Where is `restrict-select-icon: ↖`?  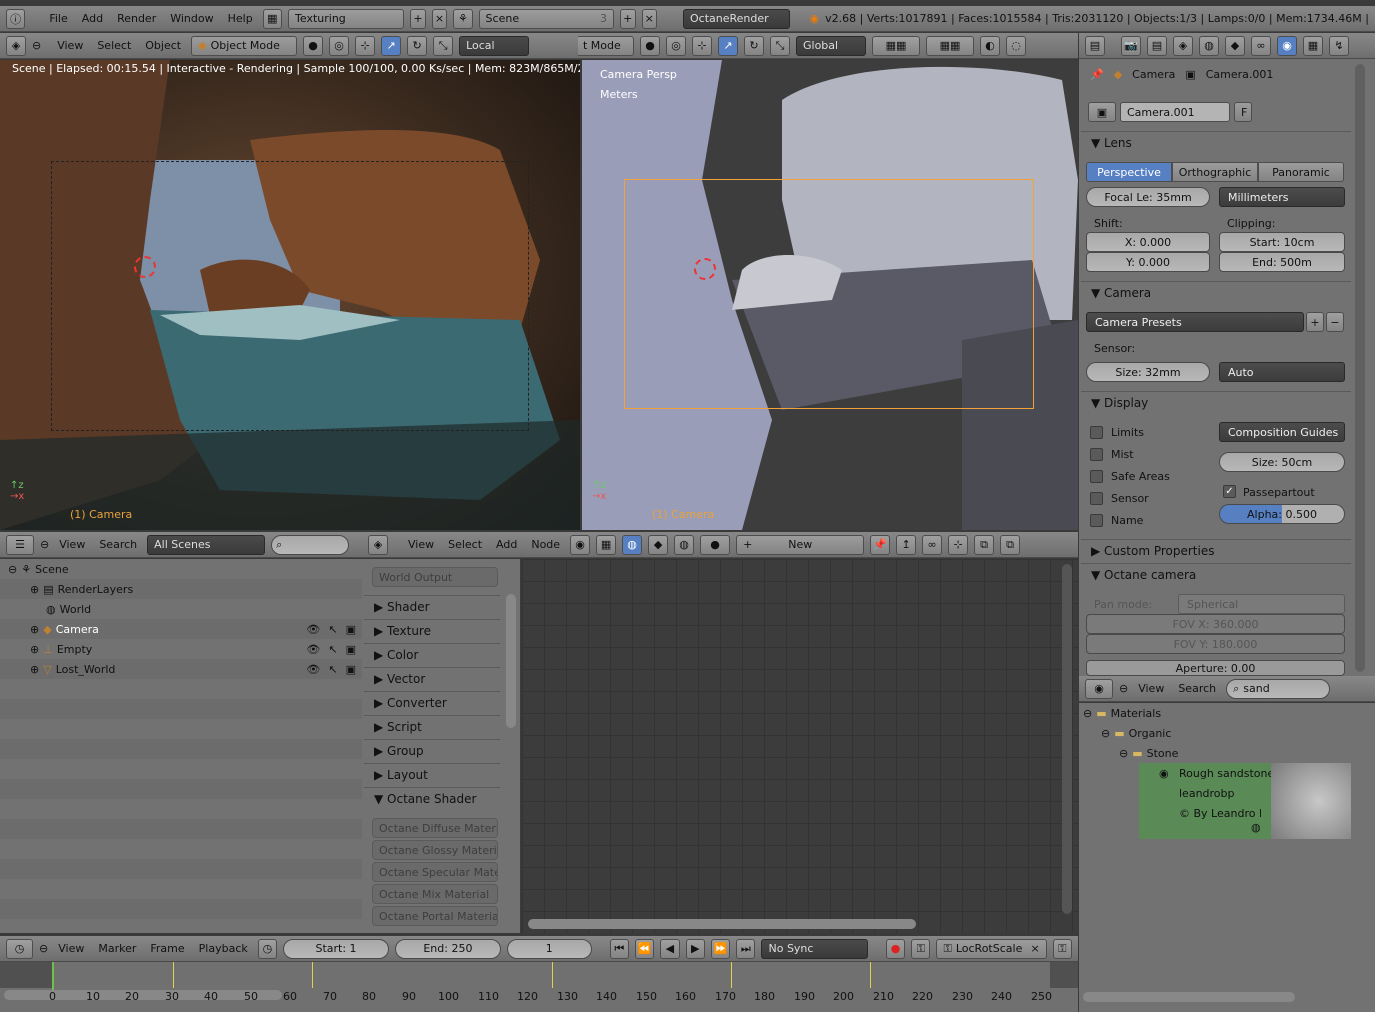 restrict-select-icon: ↖ is located at coordinates (332, 629).